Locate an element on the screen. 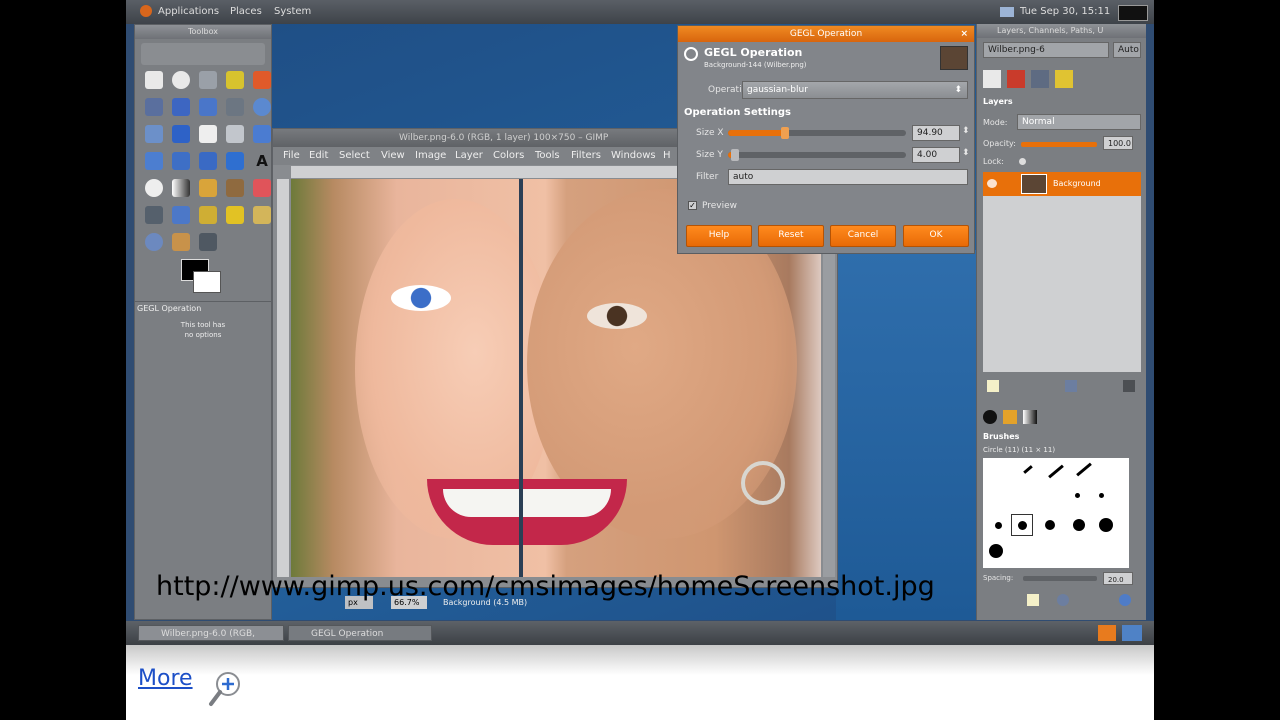  refresh-brushes-icon is located at coordinates (1063, 600).